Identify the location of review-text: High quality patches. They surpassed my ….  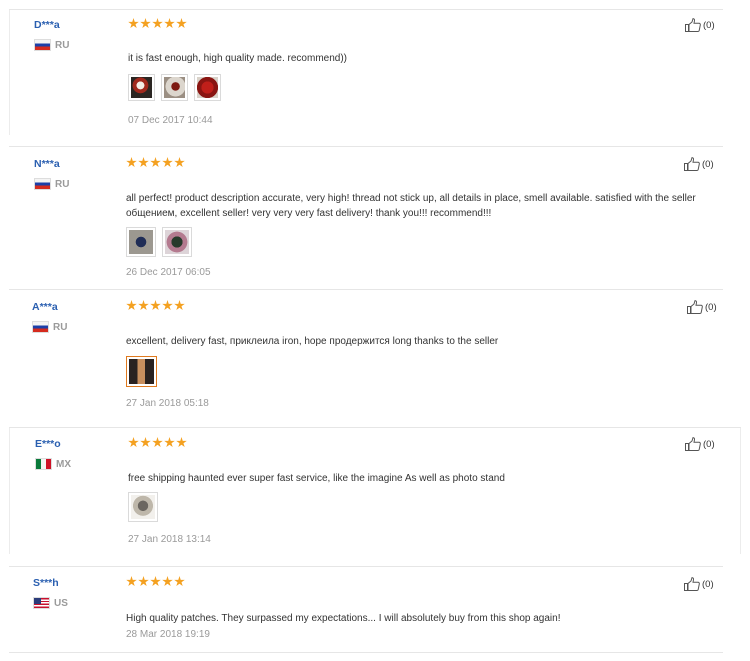
(343, 618).